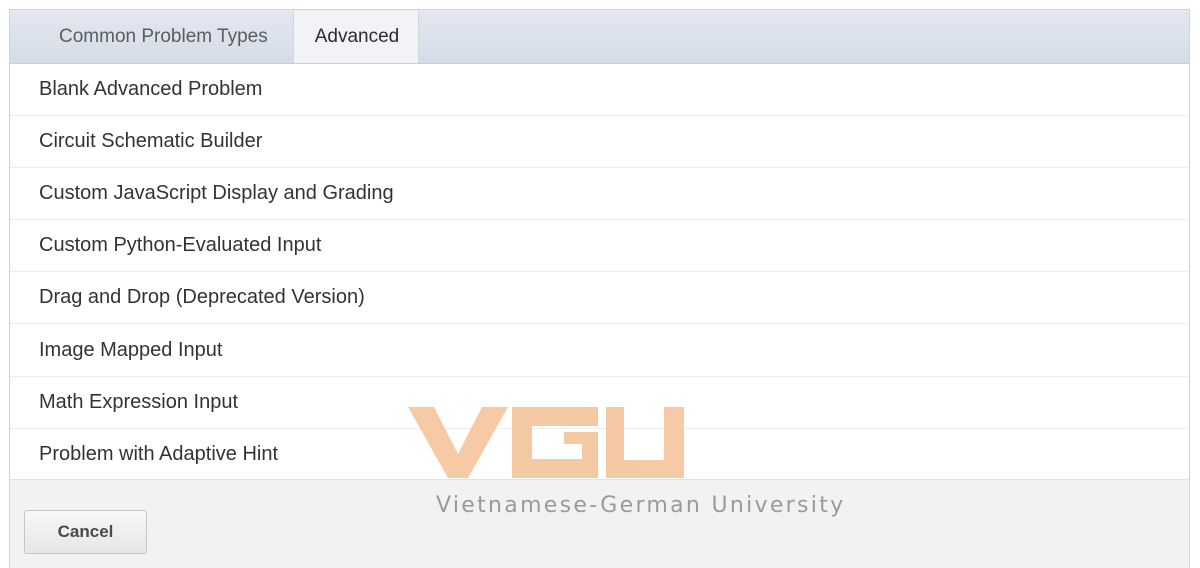 This screenshot has height=568, width=1200. What do you see at coordinates (599, 455) in the screenshot?
I see `list-item-adaptive-hint: Problem with Adaptive Hint` at bounding box center [599, 455].